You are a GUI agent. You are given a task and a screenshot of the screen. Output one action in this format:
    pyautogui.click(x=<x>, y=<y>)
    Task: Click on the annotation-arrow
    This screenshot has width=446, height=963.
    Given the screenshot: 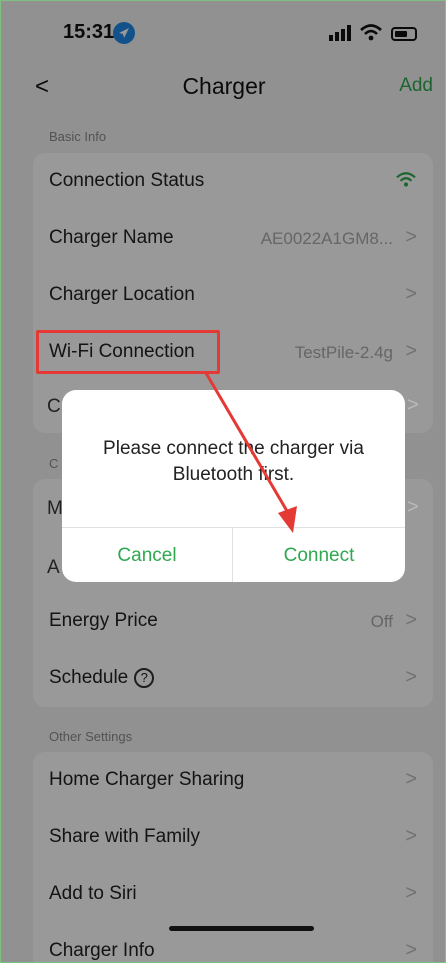 What is the action you would take?
    pyautogui.click(x=250, y=452)
    